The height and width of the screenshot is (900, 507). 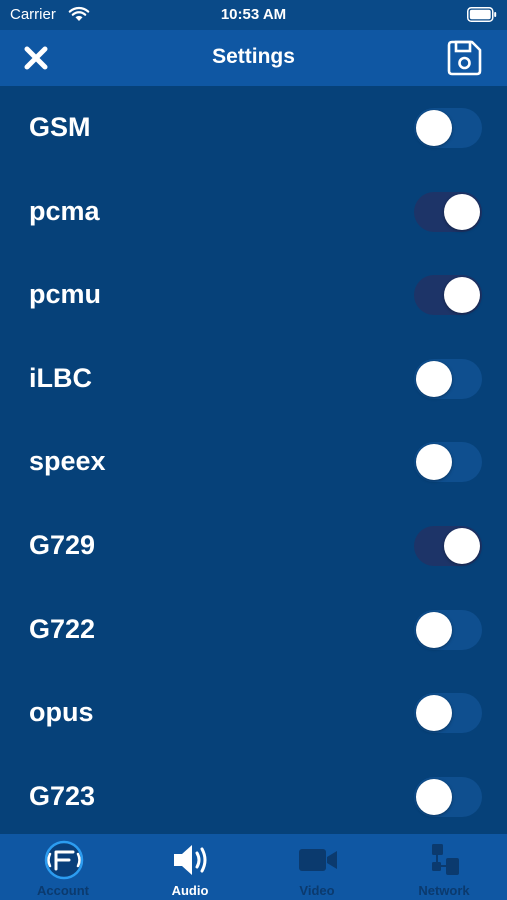 What do you see at coordinates (445, 859) in the screenshot?
I see `network-icon` at bounding box center [445, 859].